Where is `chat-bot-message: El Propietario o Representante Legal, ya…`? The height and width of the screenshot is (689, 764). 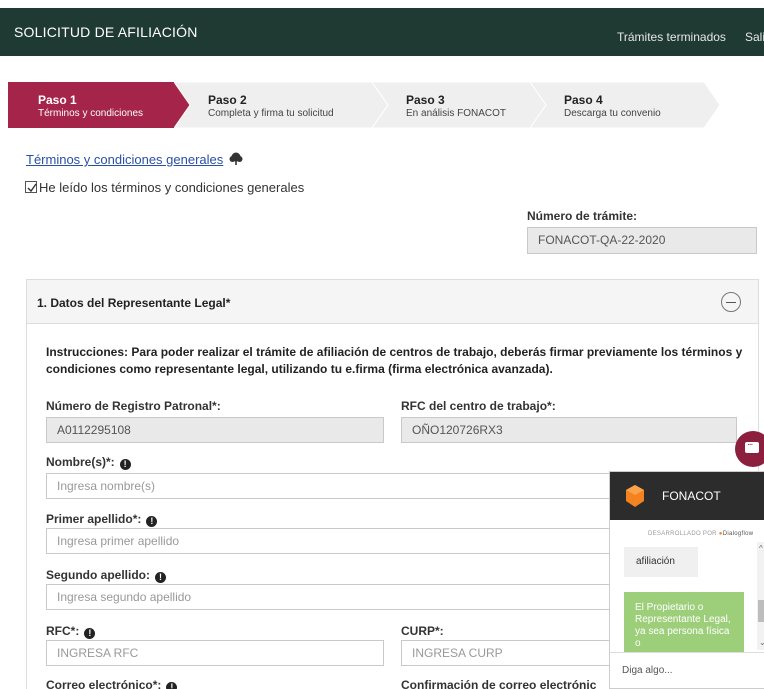 chat-bot-message: El Propietario o Representante Legal, ya… is located at coordinates (684, 622).